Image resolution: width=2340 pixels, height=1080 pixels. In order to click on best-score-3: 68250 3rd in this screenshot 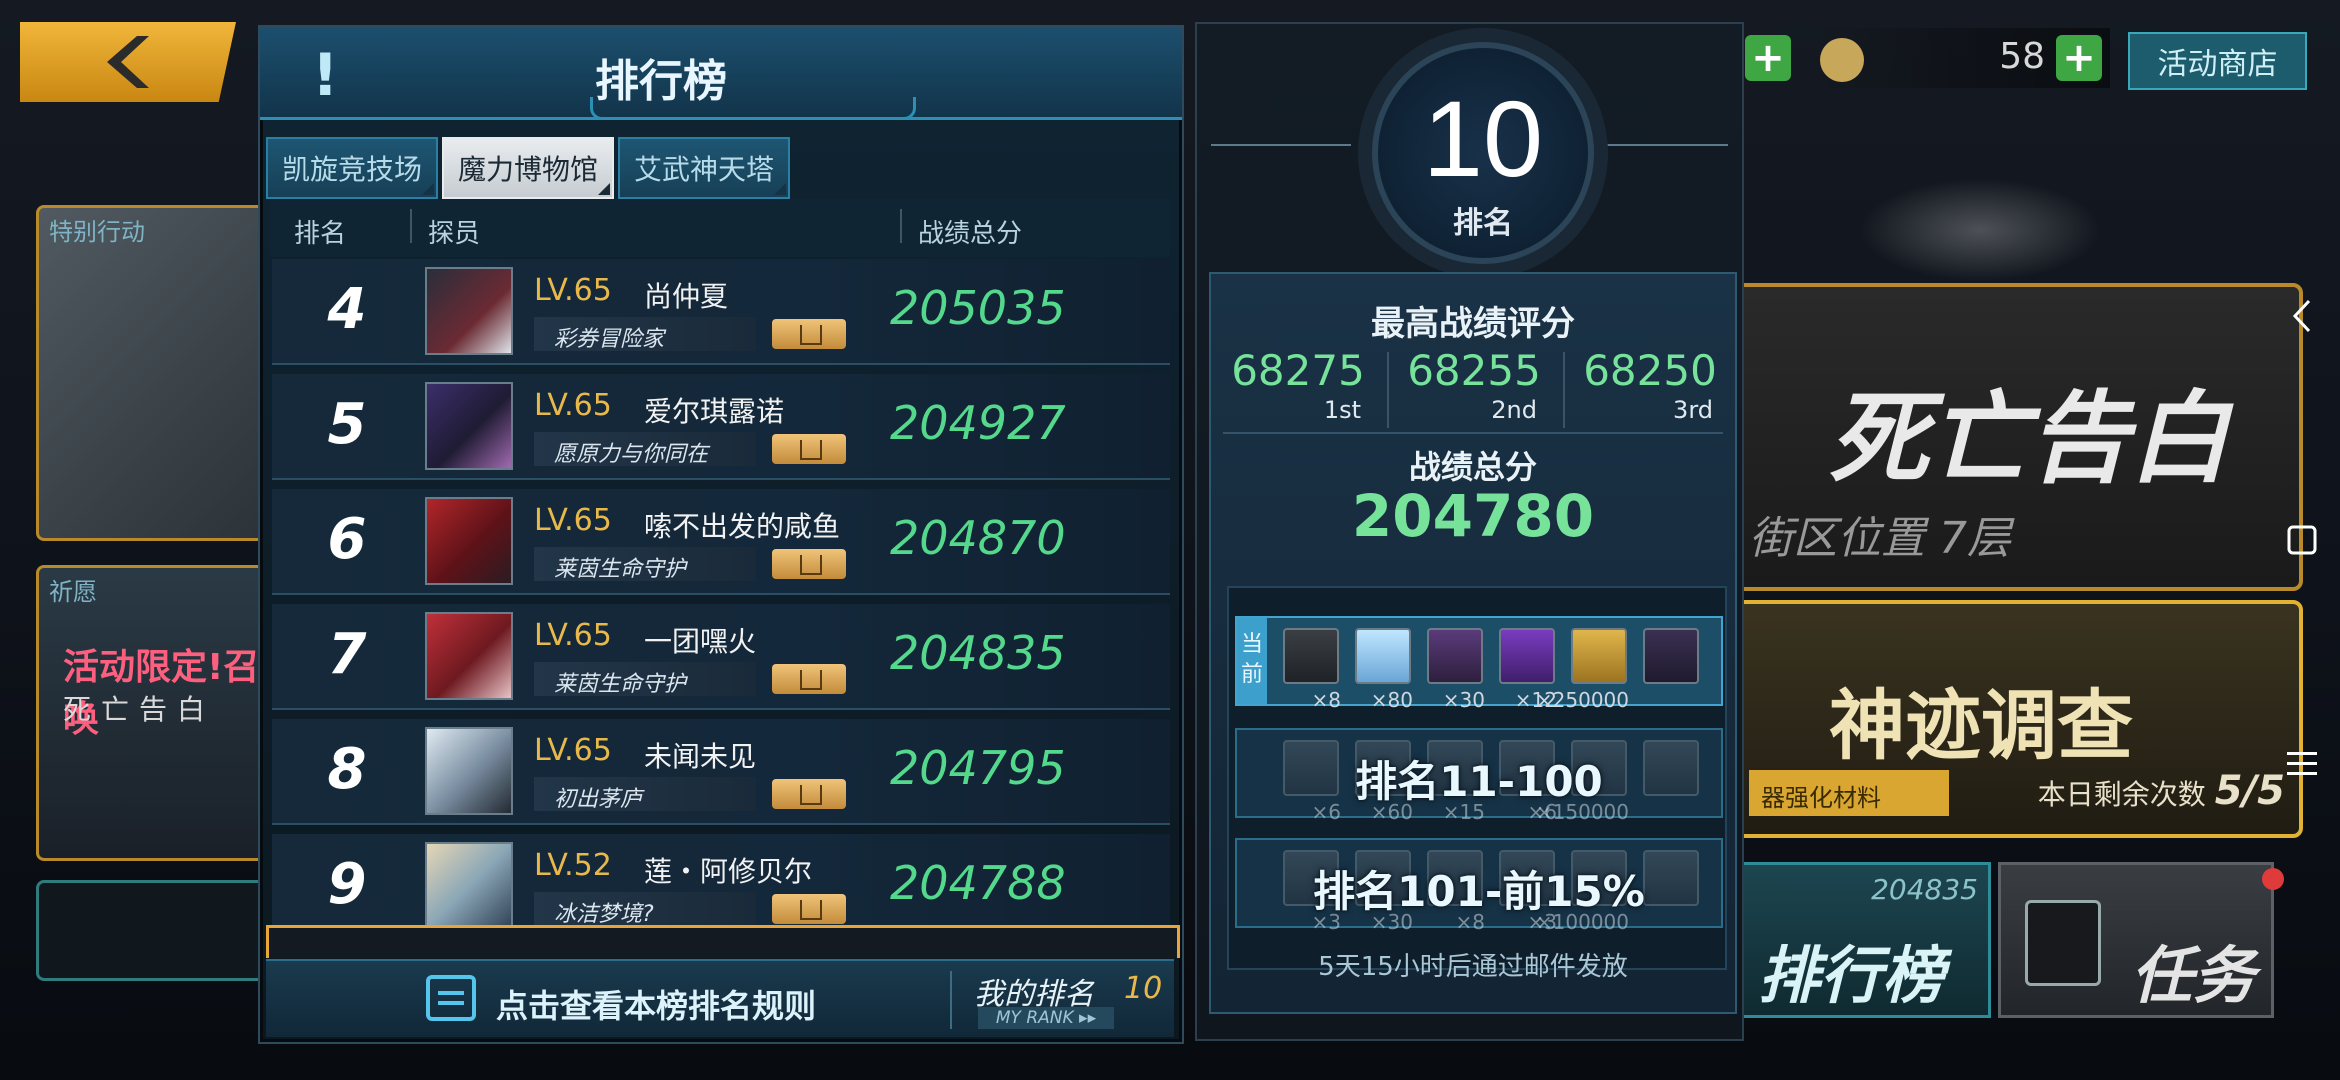, I will do `click(1650, 391)`.